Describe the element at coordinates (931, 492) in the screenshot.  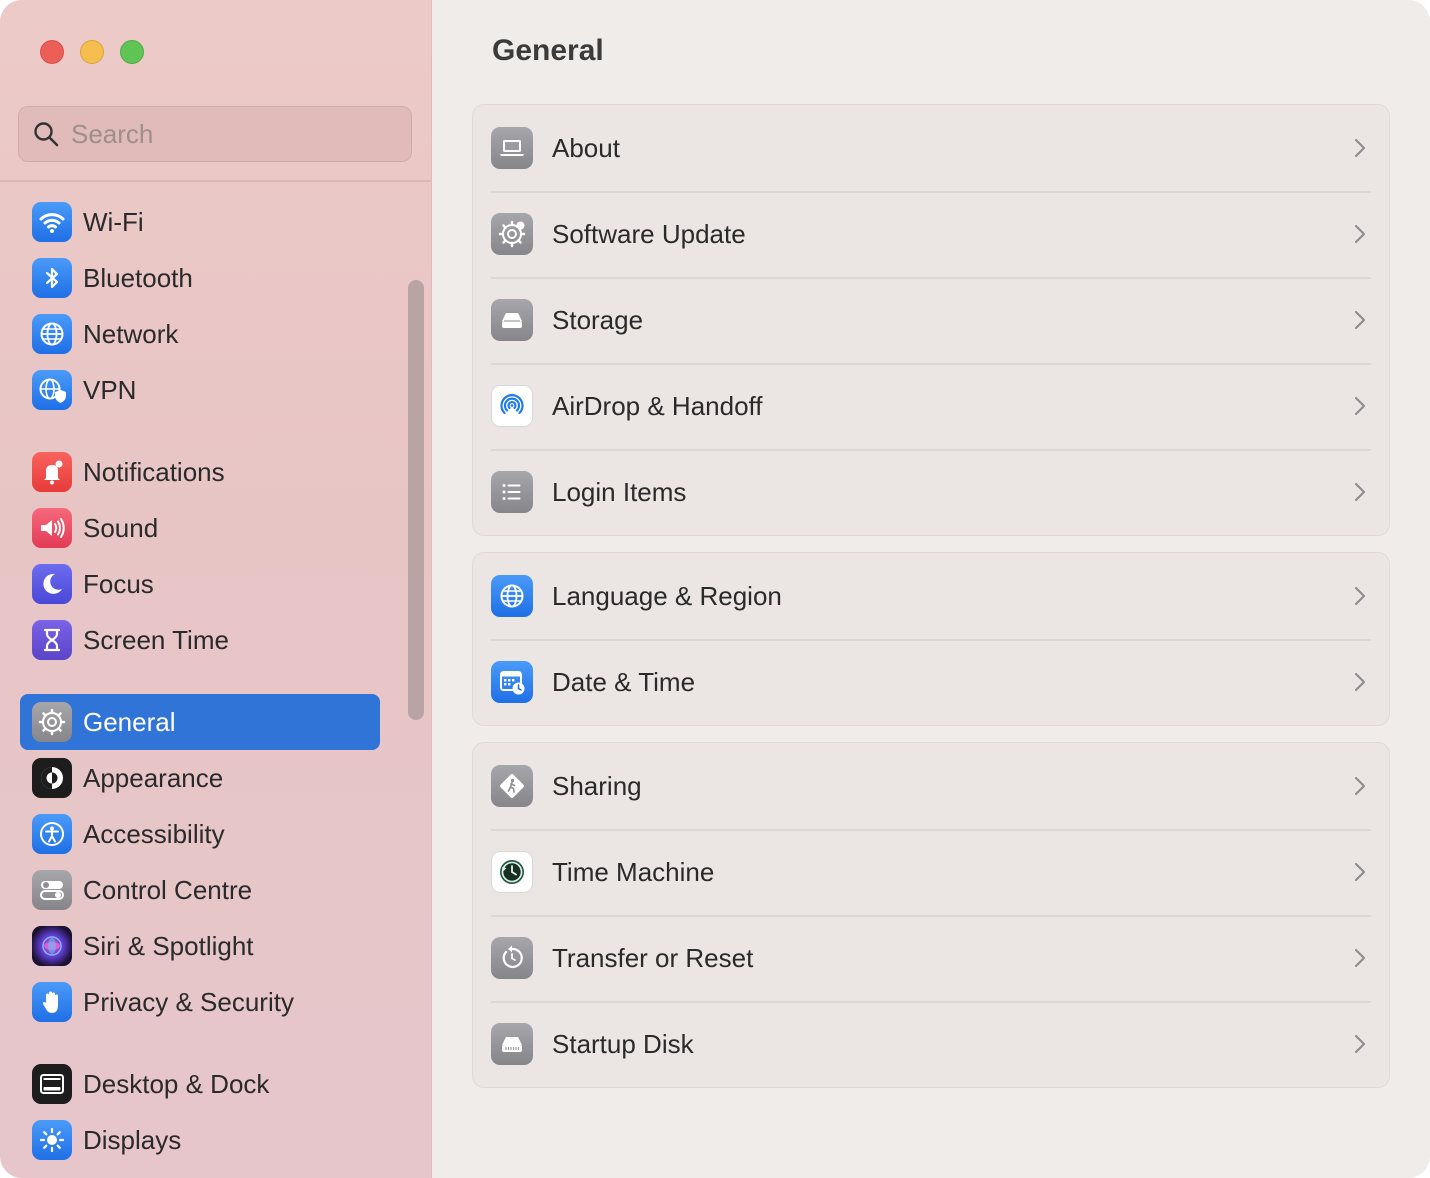
I see `row-login-items: Login Items` at that location.